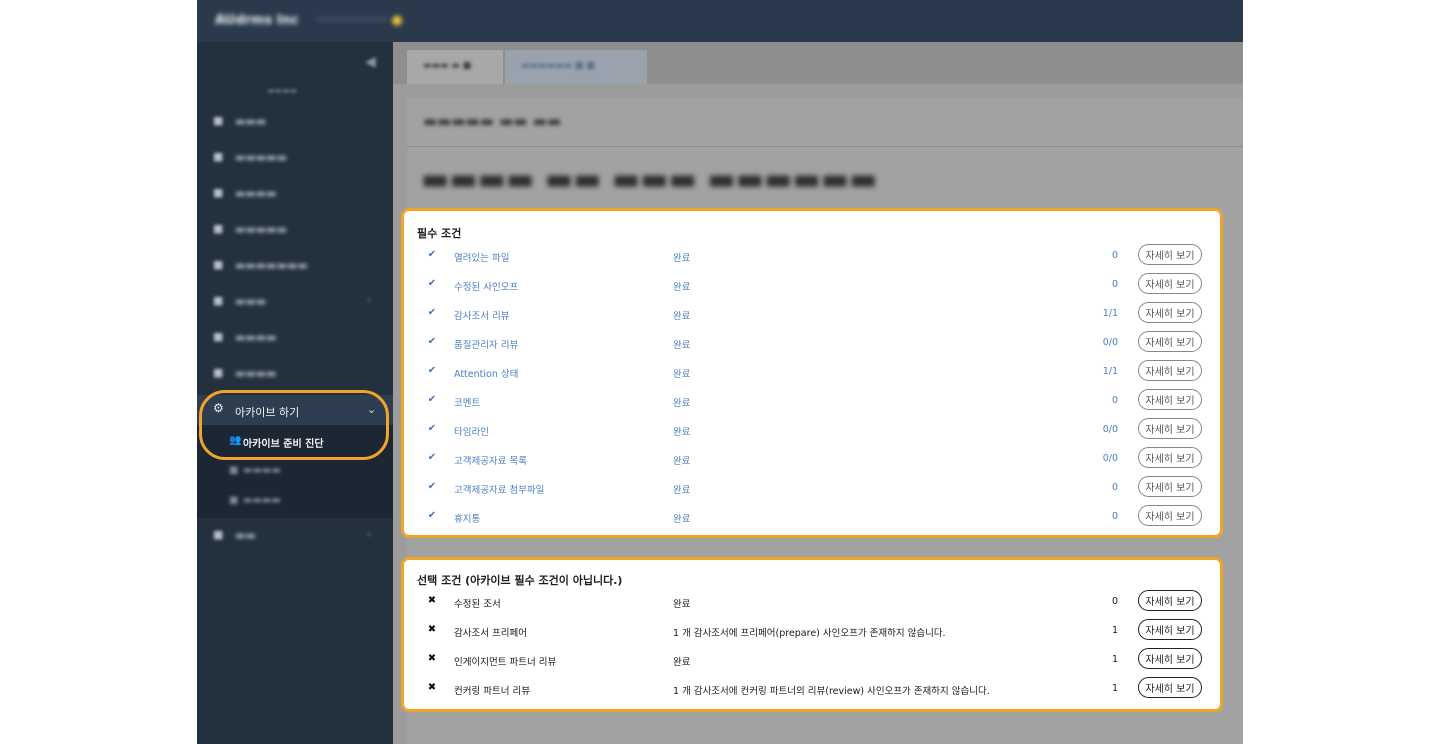 The image size is (1440, 744). Describe the element at coordinates (486, 345) in the screenshot. I see `condition-name: 품질관리자 리뷰` at that location.